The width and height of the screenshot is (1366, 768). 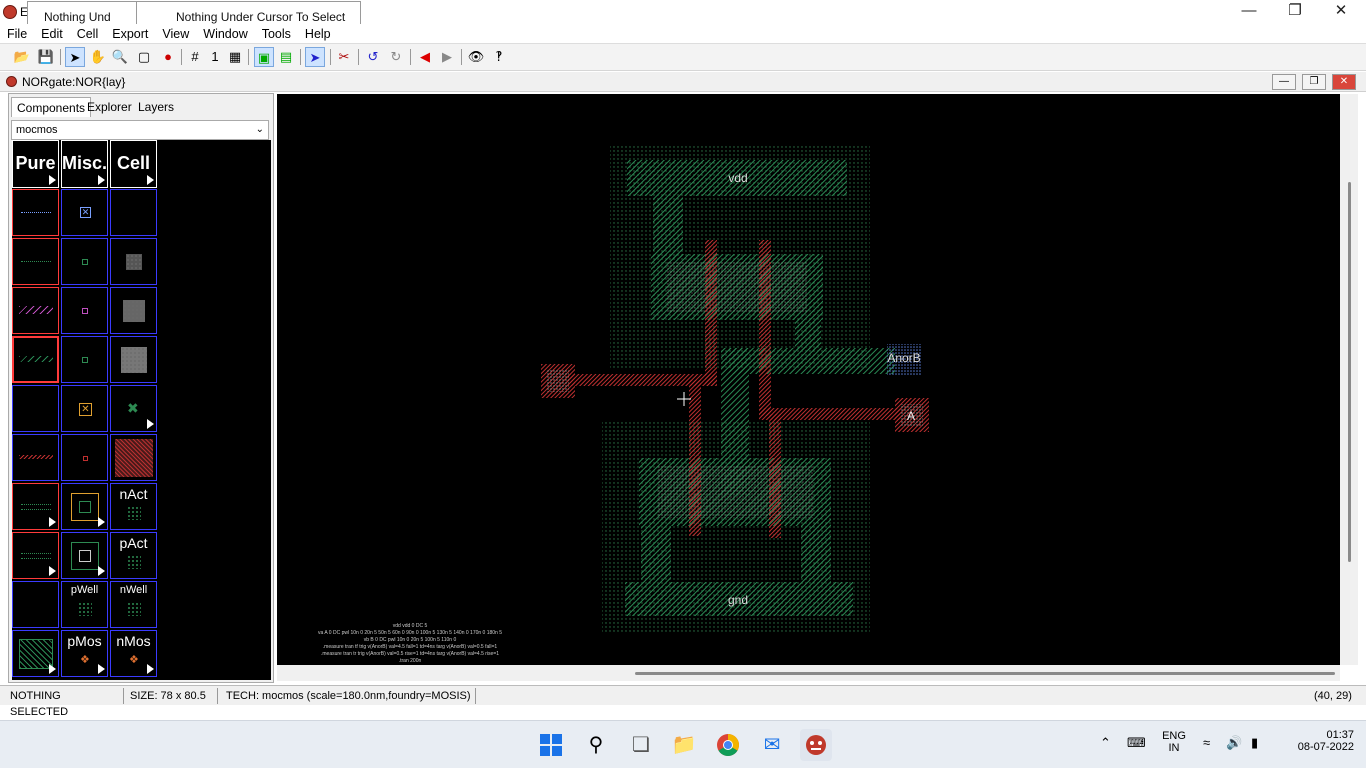 I want to click on windows-start-icon, so click(x=551, y=745).